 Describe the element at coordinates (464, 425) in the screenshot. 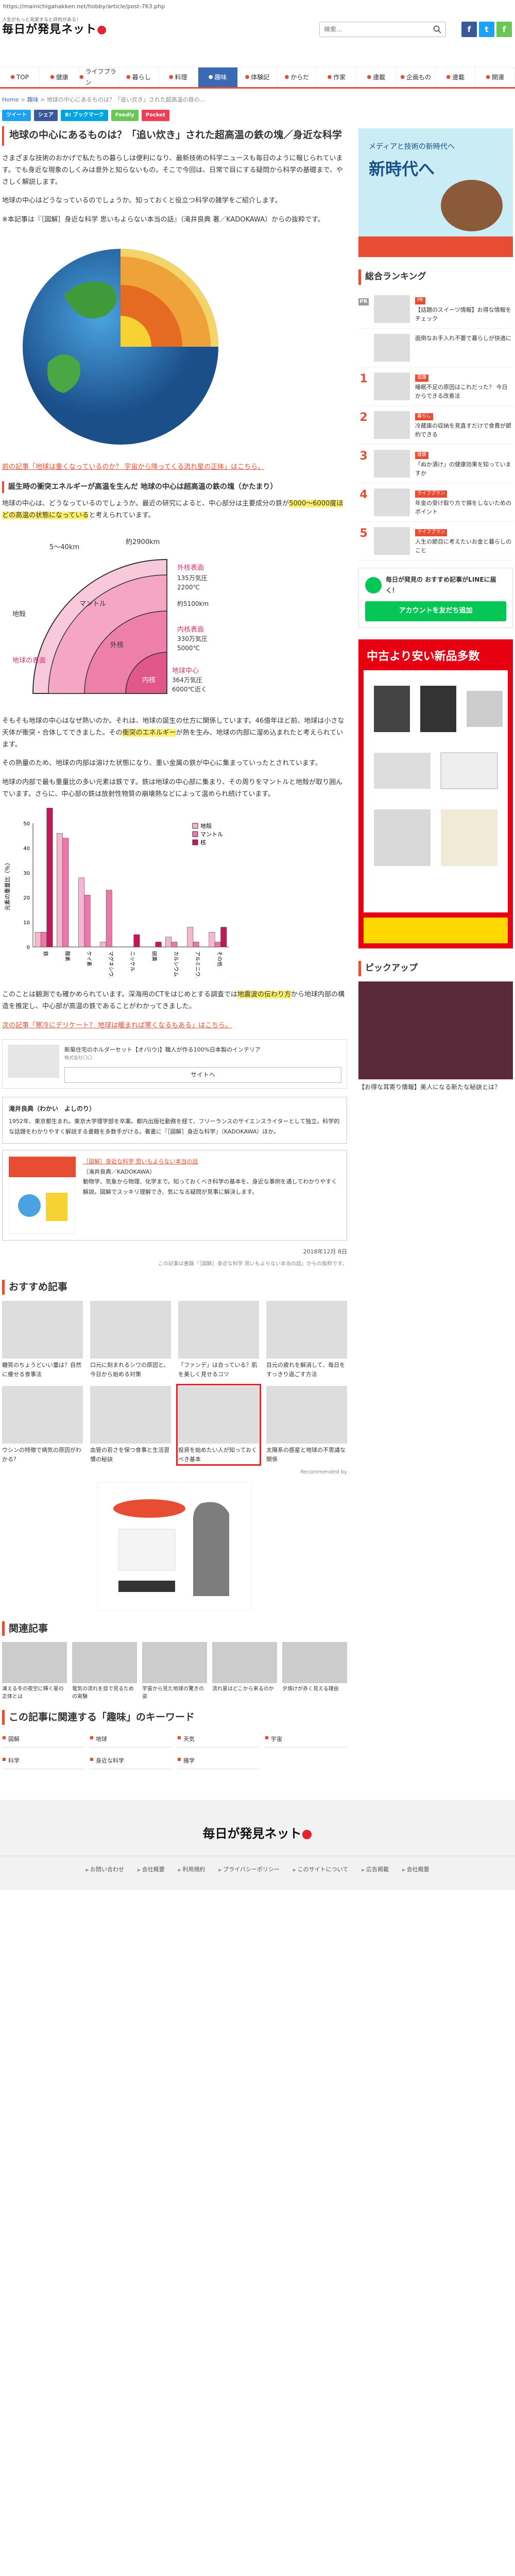

I see `ranking-info: 暮らし 冷蔵庫の収納を見直すだけで食費が節約できる` at that location.